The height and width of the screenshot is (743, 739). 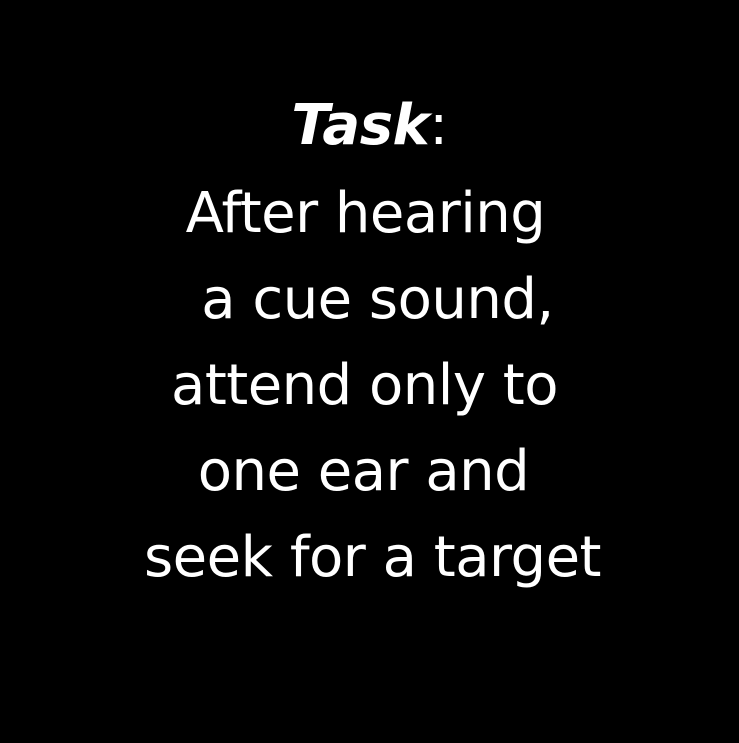 I want to click on task-heading: Task:, so click(x=369, y=126).